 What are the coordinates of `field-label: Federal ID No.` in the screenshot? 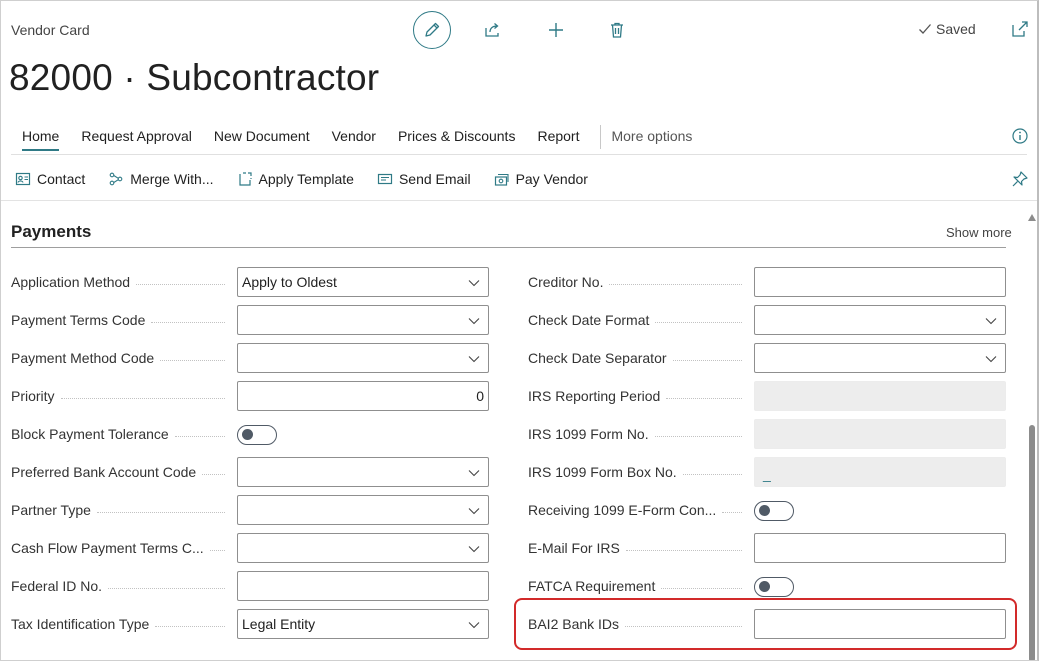 It's located at (121, 586).